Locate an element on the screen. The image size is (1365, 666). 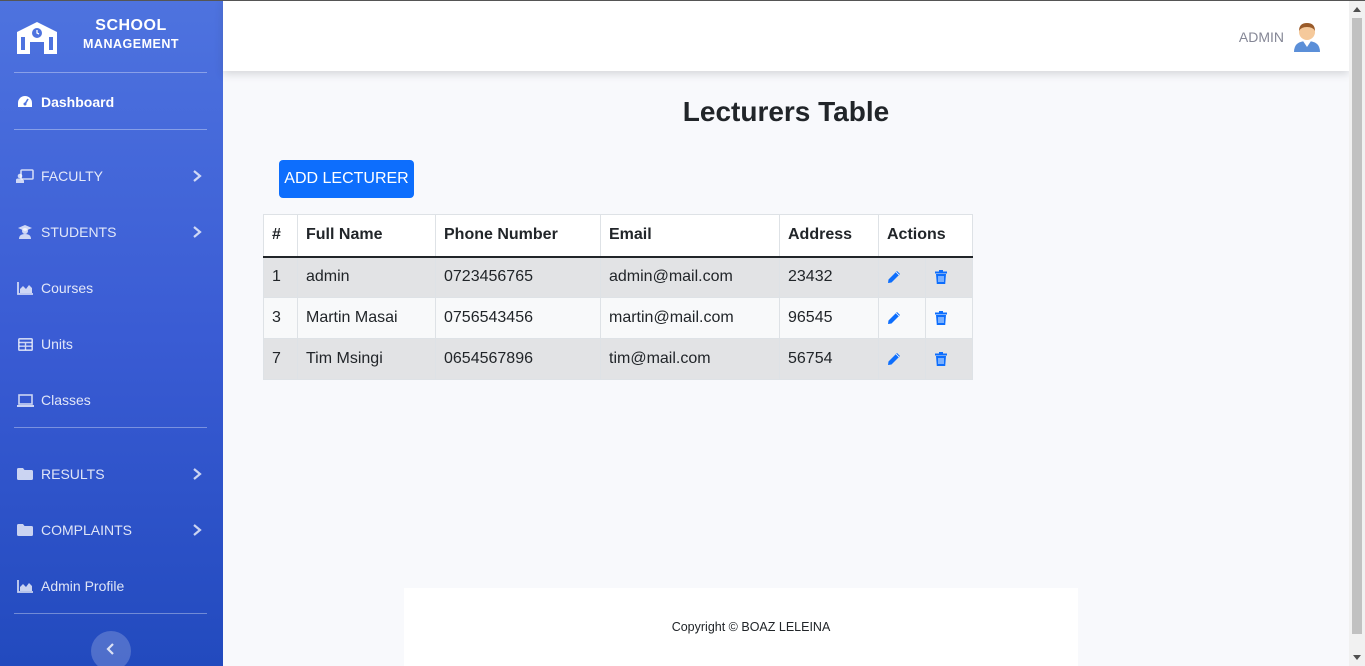
cell-phone: 0723456765 is located at coordinates (518, 277).